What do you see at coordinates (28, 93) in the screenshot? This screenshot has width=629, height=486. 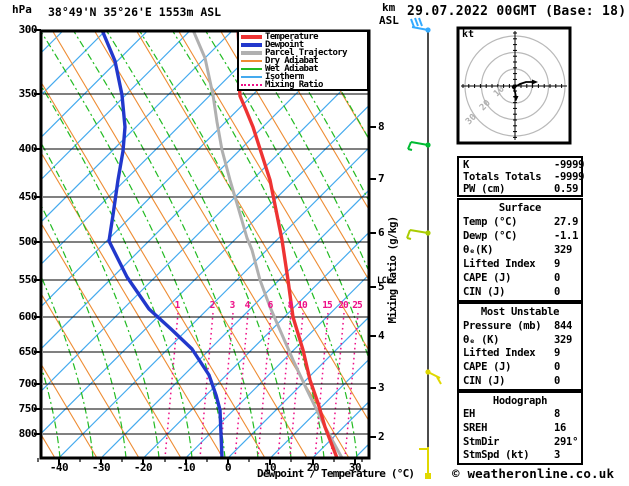 I see `pressure-tick-label: 350` at bounding box center [28, 93].